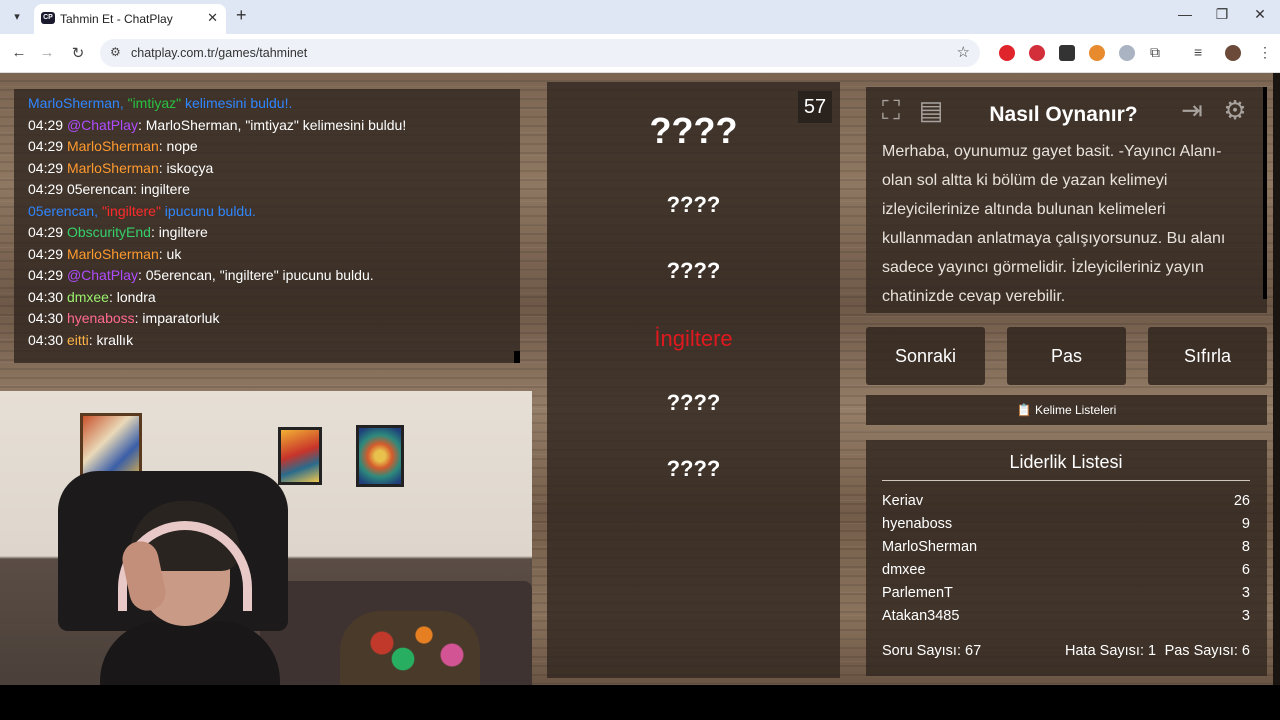  I want to click on player-name: MarloSherman, so click(930, 547).